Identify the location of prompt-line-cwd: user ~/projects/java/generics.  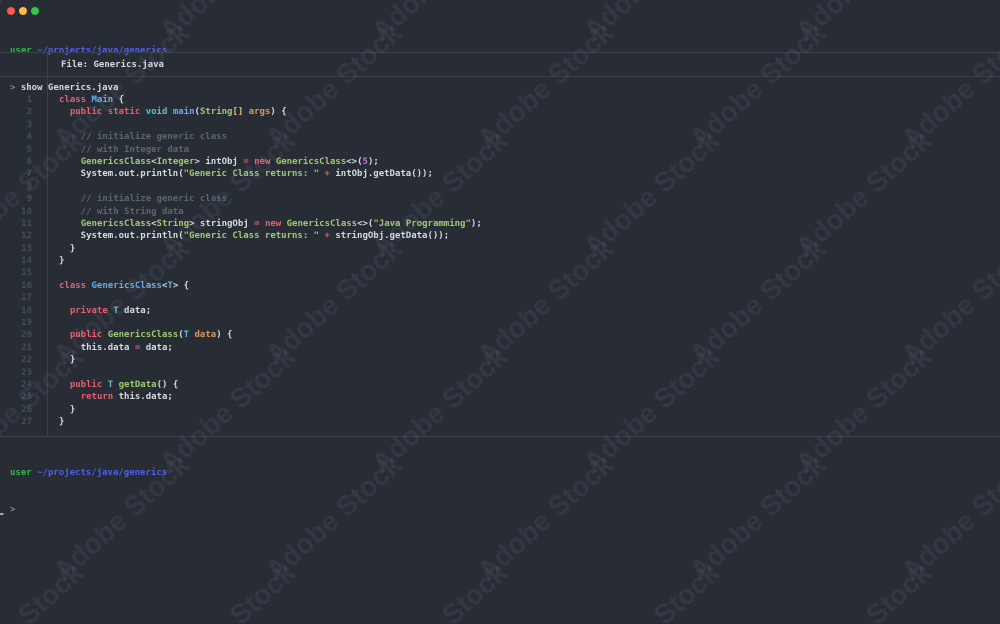
(88, 473).